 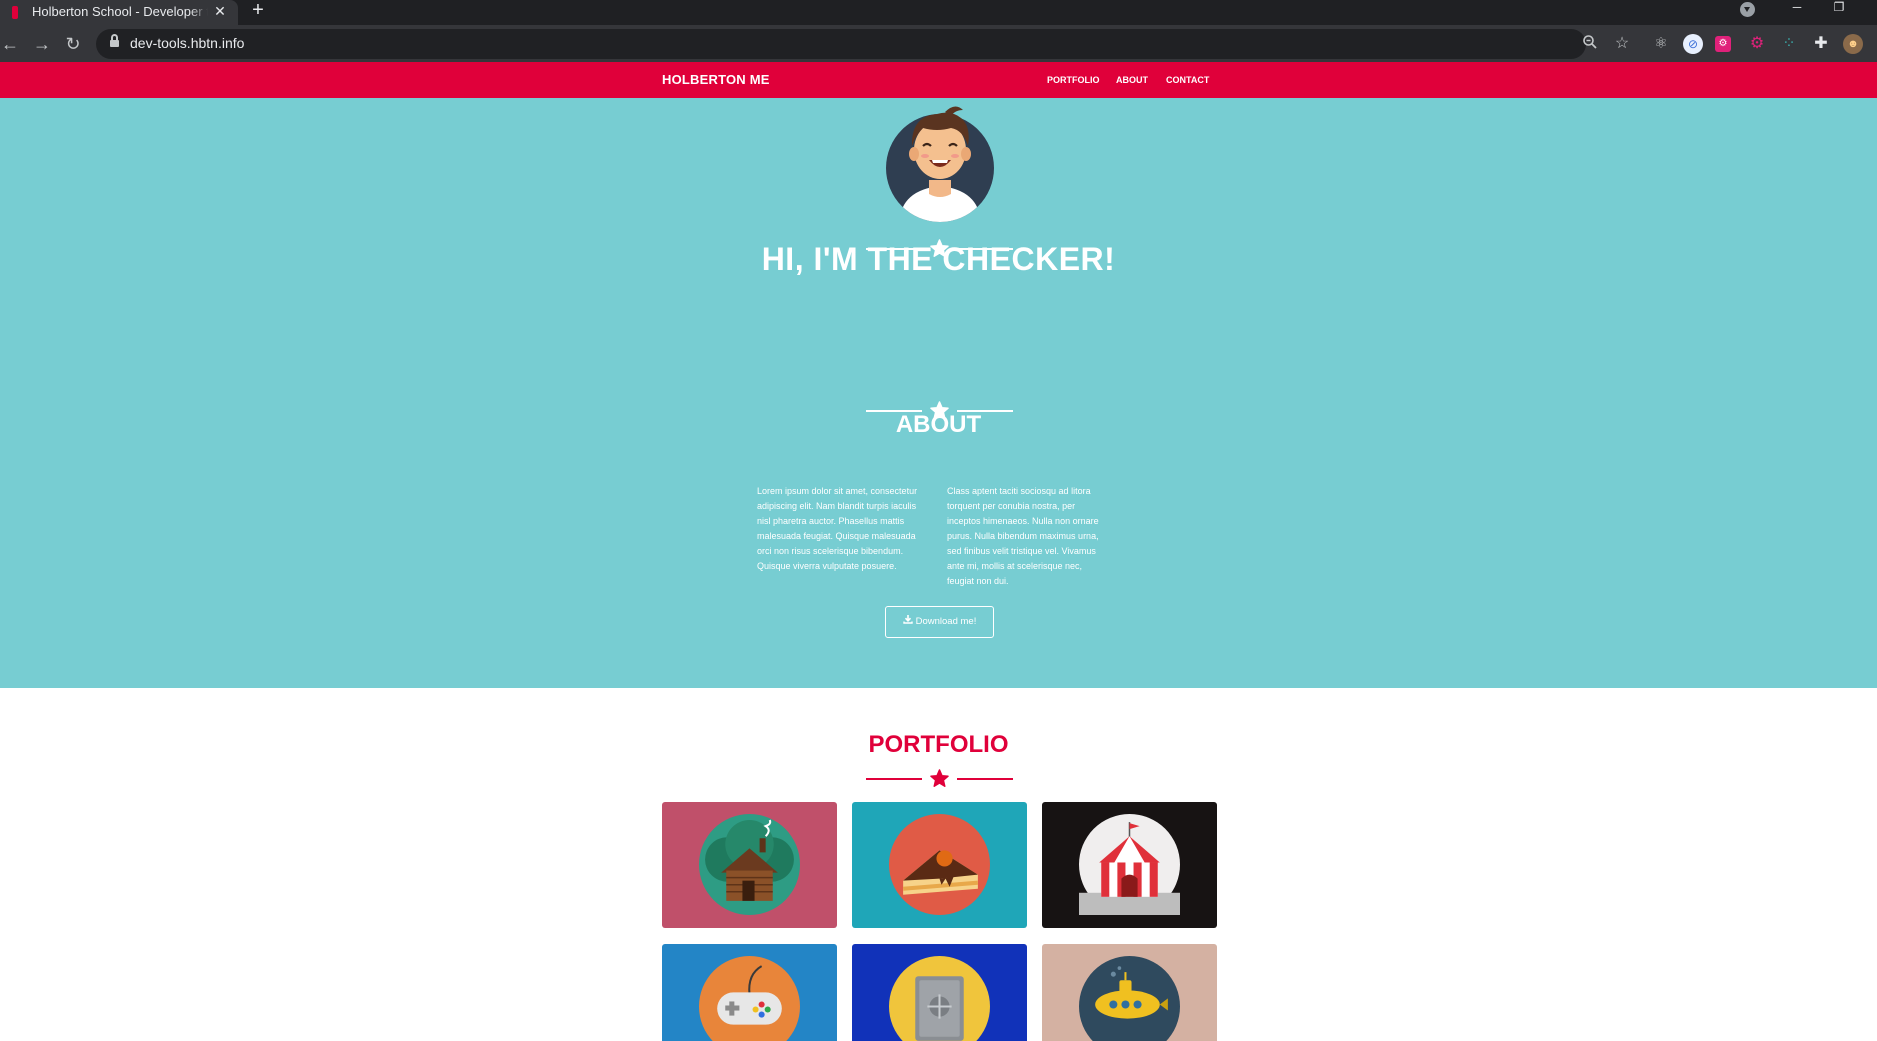 What do you see at coordinates (938, 744) in the screenshot?
I see `portfolio-title: PORTFOLIO` at bounding box center [938, 744].